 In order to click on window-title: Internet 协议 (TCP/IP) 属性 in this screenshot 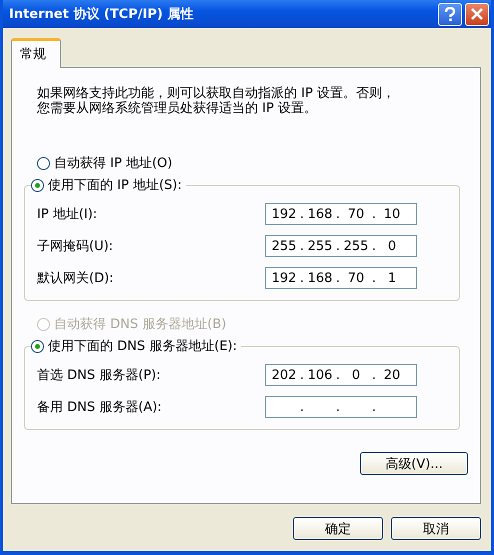, I will do `click(101, 14)`.